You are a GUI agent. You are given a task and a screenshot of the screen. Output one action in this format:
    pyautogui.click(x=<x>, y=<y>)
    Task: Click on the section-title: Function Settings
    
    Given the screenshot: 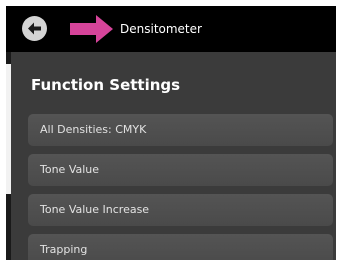 What is the action you would take?
    pyautogui.click(x=106, y=85)
    